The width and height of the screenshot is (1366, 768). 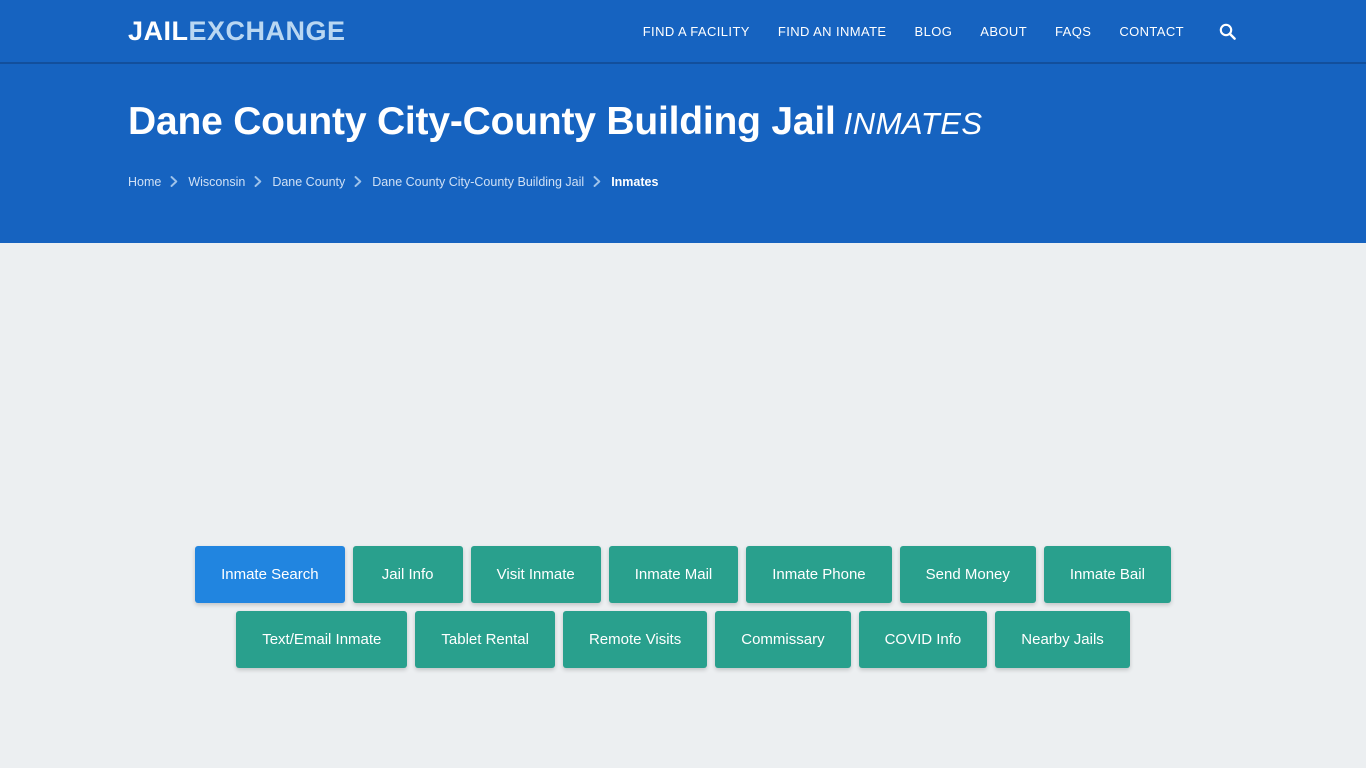 I want to click on breadcrumb-item-home: Home, so click(x=144, y=182).